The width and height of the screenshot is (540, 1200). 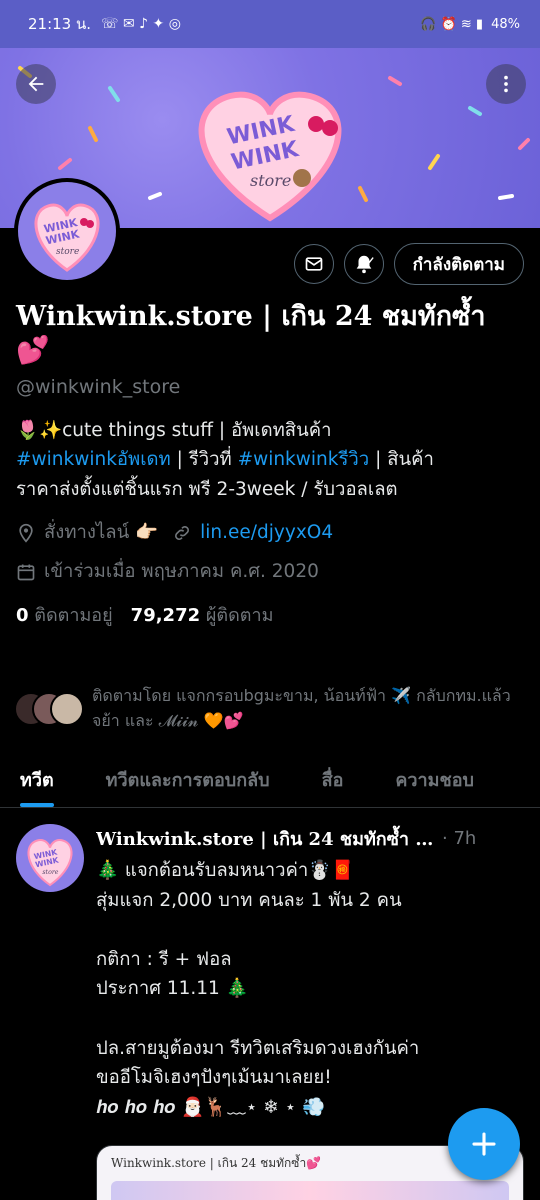 What do you see at coordinates (67, 709) in the screenshot?
I see `mutual-avatar` at bounding box center [67, 709].